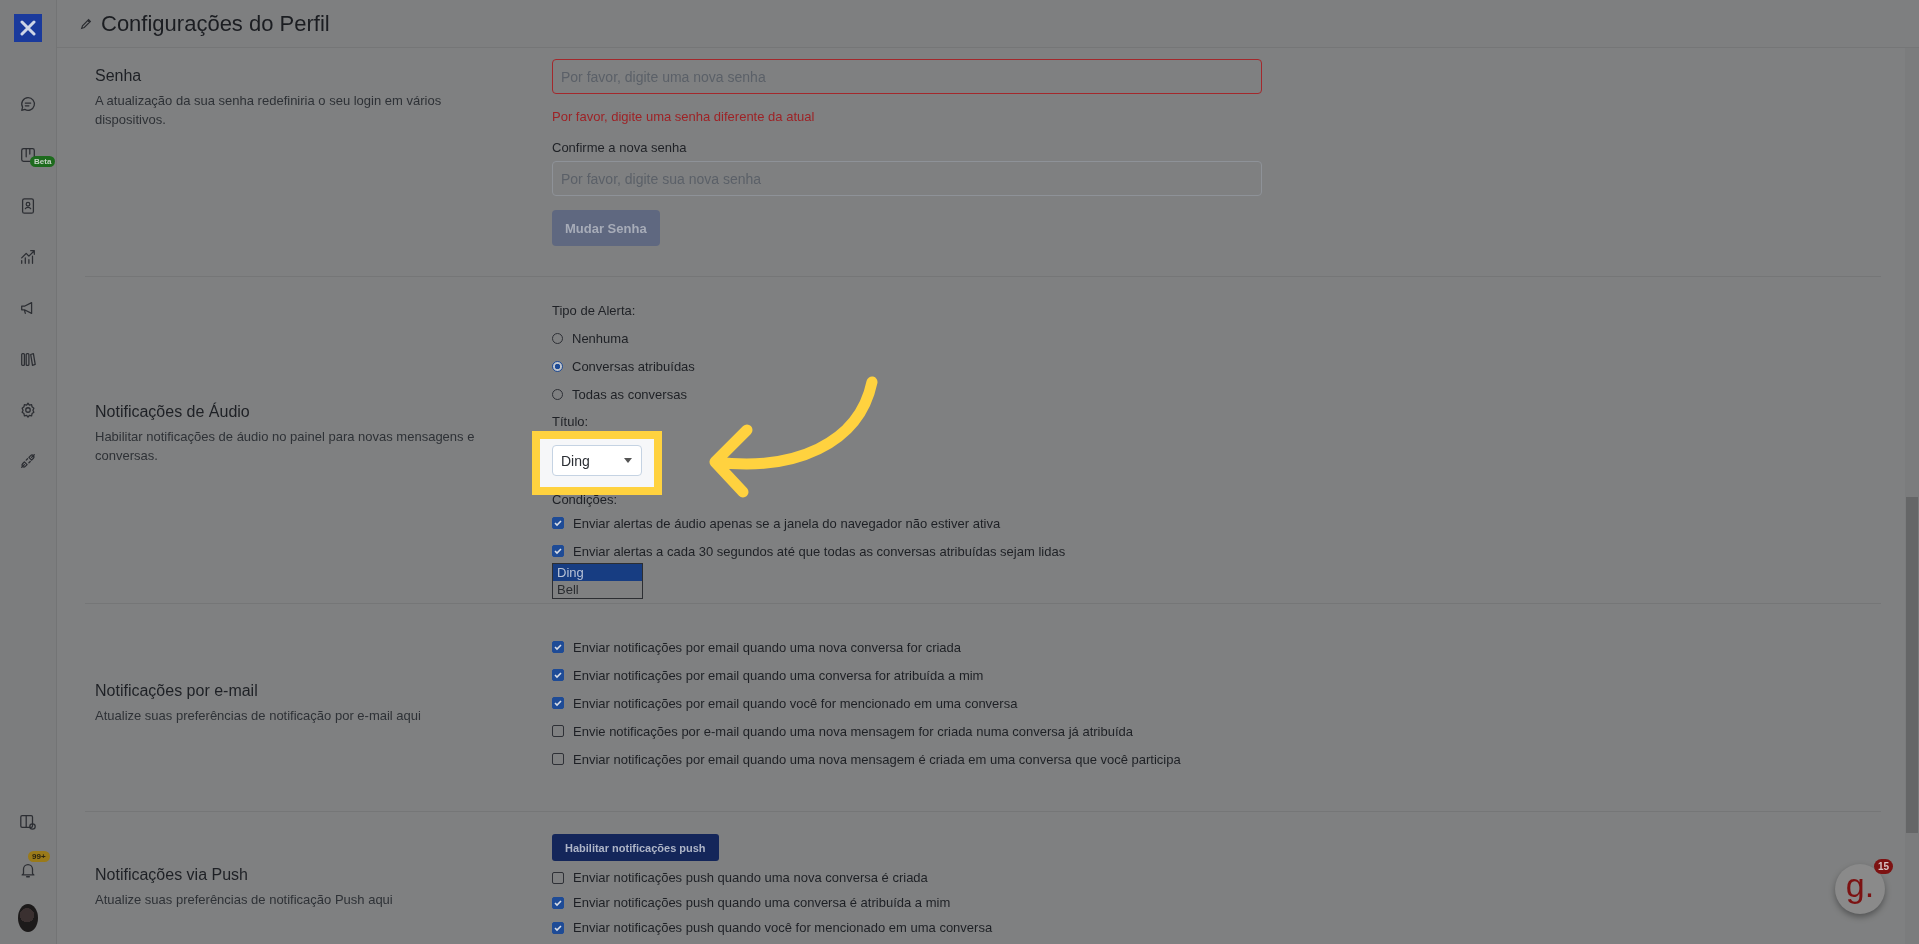 This screenshot has height=944, width=1919. What do you see at coordinates (633, 366) in the screenshot?
I see `option-label: Conversas atribuídas` at bounding box center [633, 366].